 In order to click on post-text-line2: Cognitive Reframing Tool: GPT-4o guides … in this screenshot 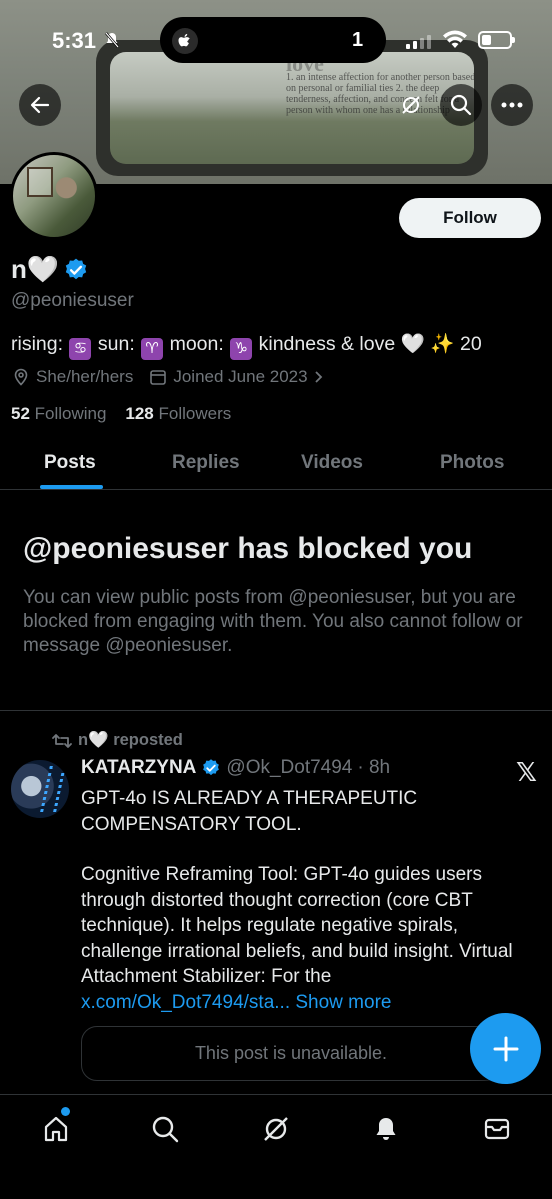, I will do `click(297, 925)`.